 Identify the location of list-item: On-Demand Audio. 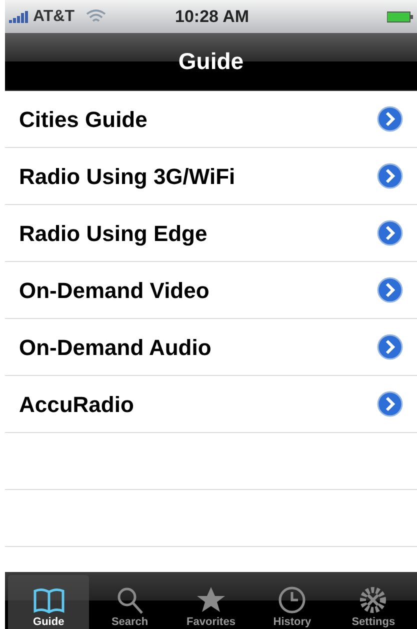
(211, 347).